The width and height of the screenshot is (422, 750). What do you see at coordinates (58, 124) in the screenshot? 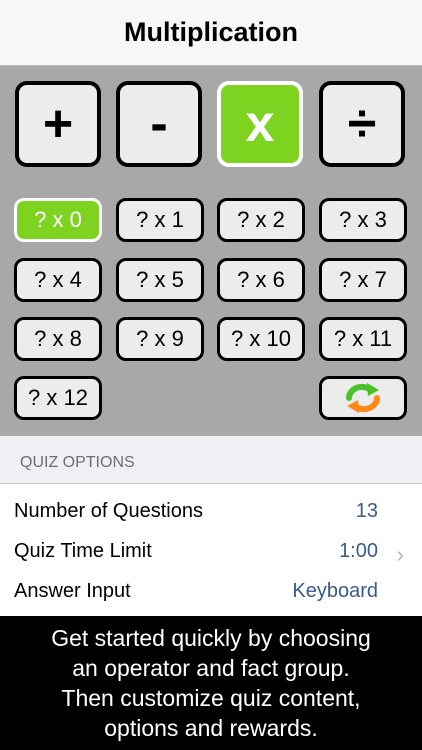
I see `plus-operator-button: +` at bounding box center [58, 124].